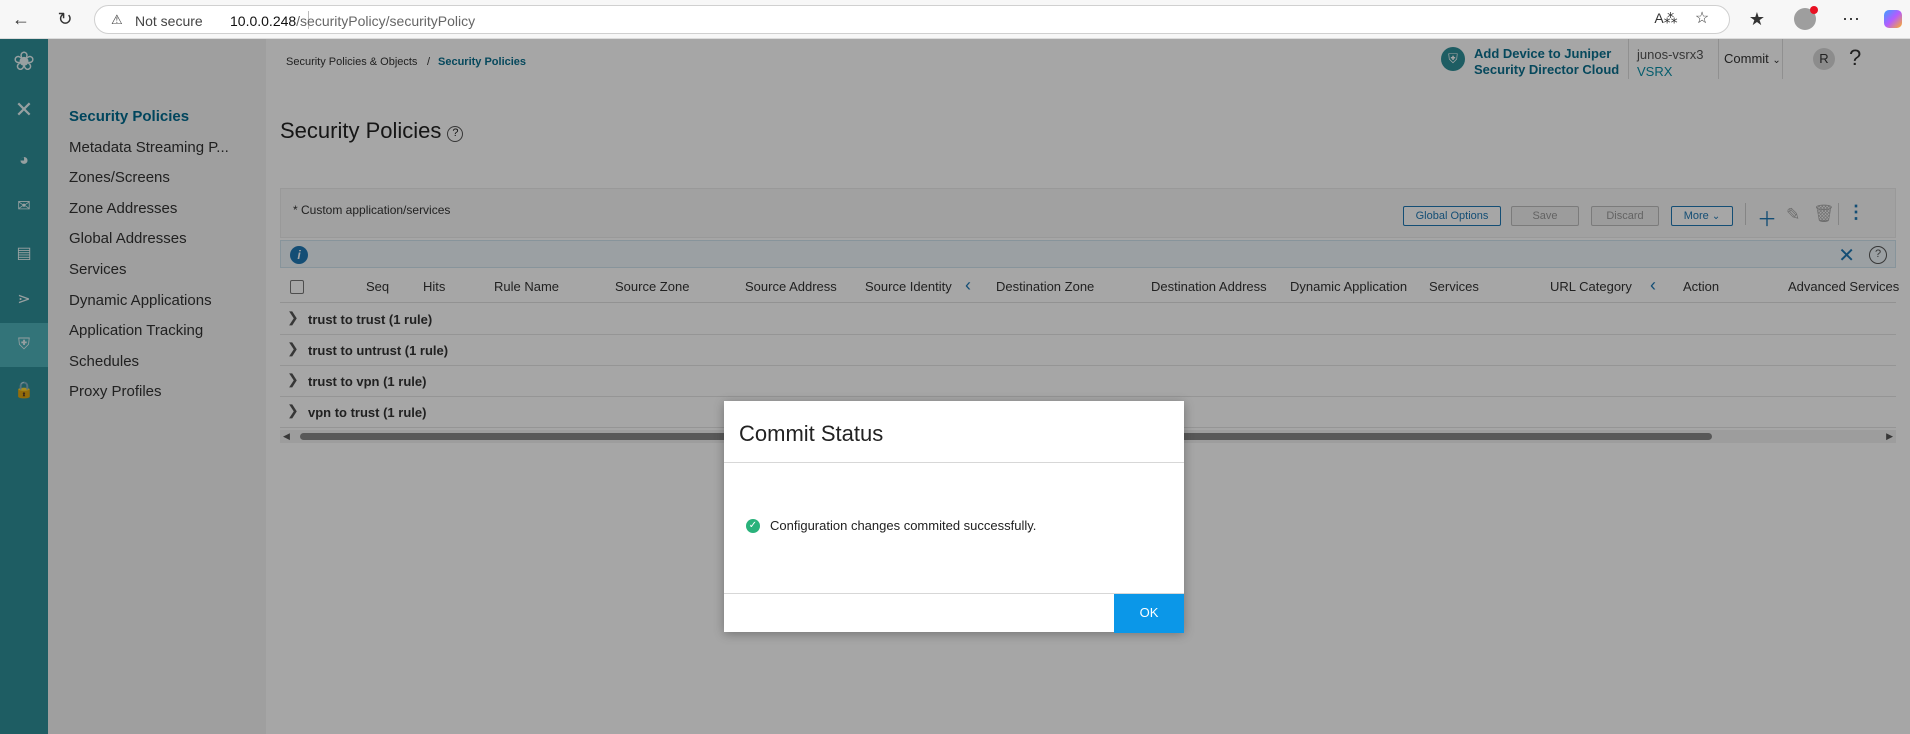 The image size is (1910, 734). I want to click on success-check-icon: ✓, so click(753, 526).